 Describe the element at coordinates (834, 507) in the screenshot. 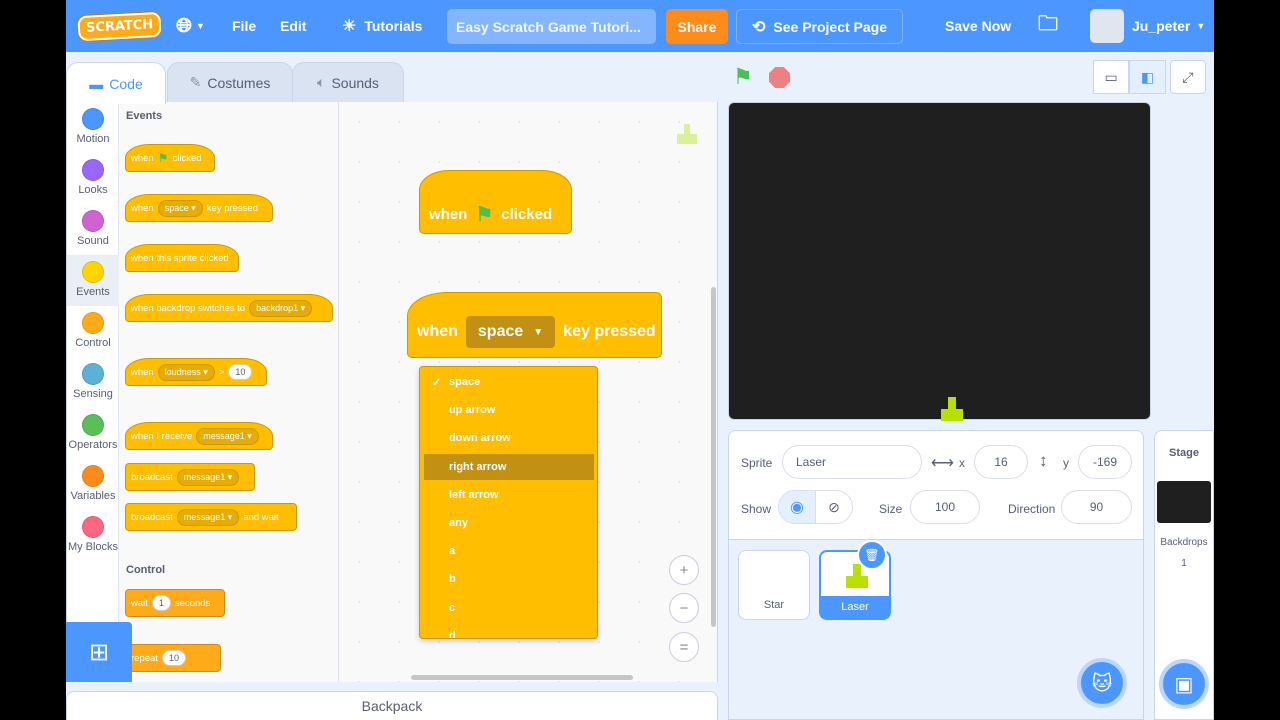

I see `show-hidden-button: ⊘` at that location.